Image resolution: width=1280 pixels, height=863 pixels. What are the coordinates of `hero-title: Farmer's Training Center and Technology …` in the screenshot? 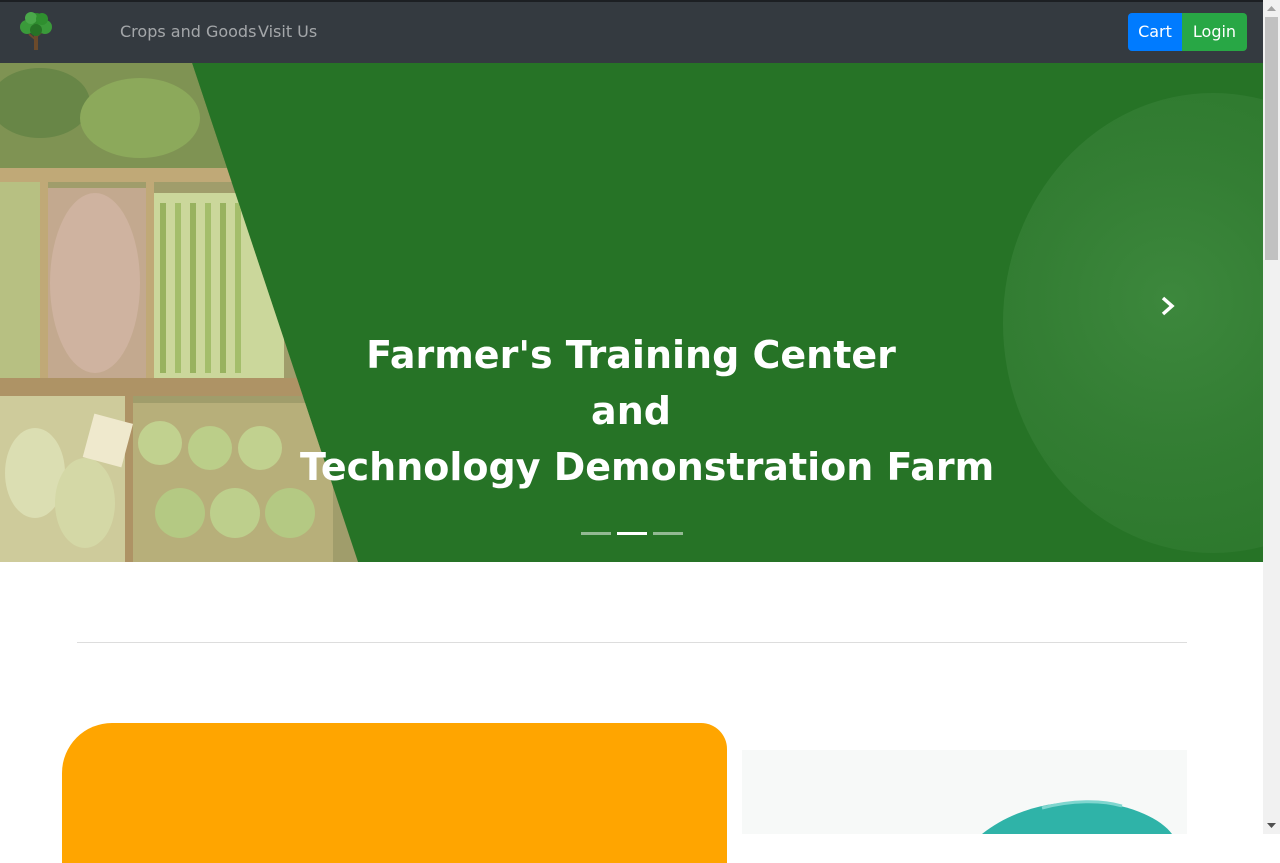 It's located at (647, 411).